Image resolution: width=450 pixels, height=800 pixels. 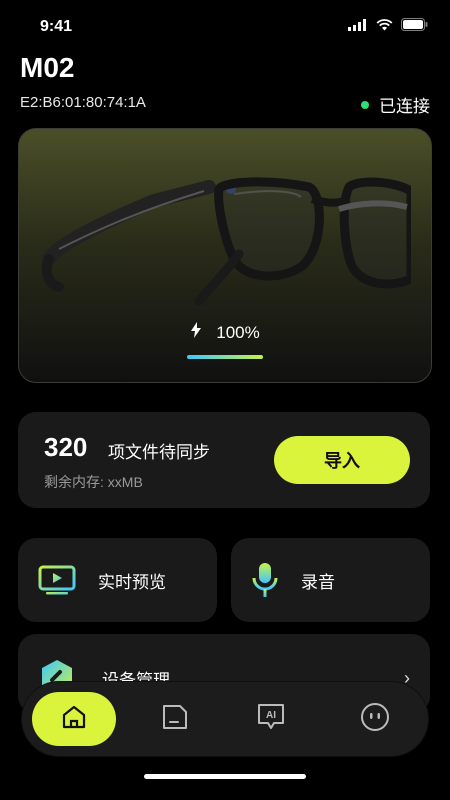 I want to click on battery-progress-fill, so click(x=225, y=357).